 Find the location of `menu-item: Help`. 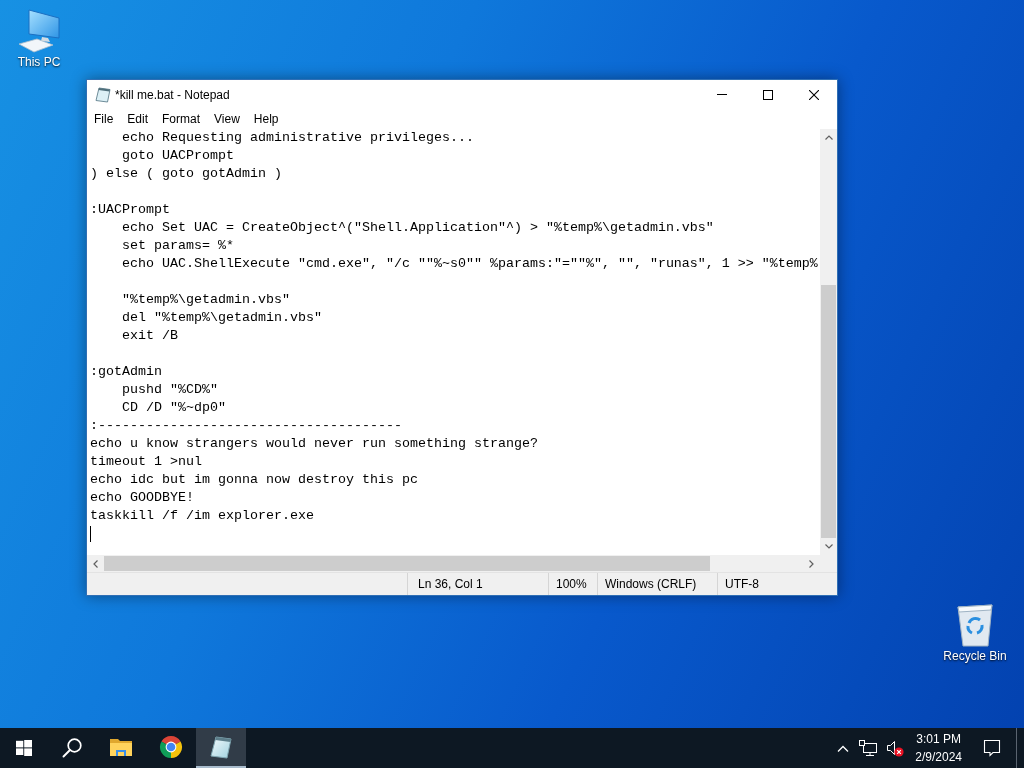

menu-item: Help is located at coordinates (266, 119).